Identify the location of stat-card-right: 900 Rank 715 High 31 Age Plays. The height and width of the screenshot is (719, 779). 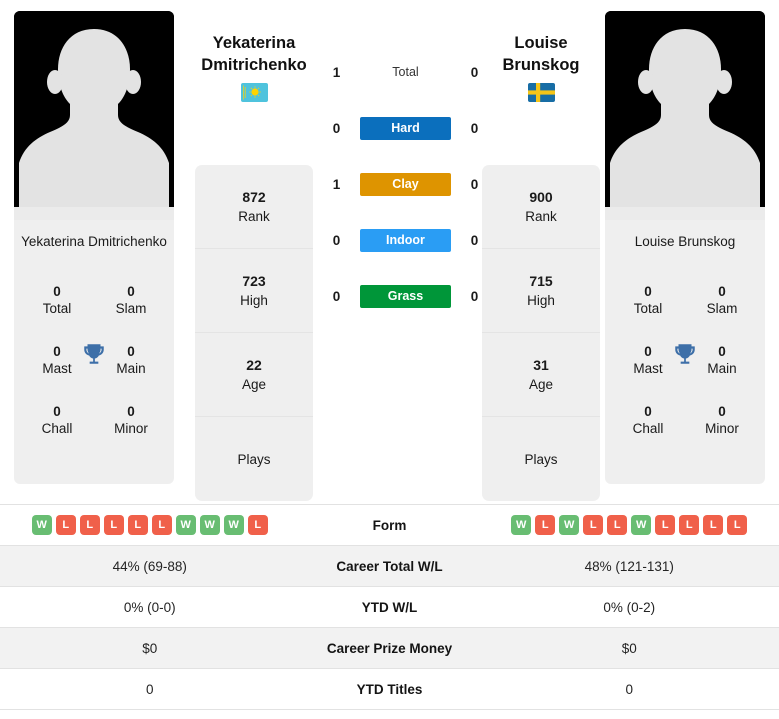
(541, 333).